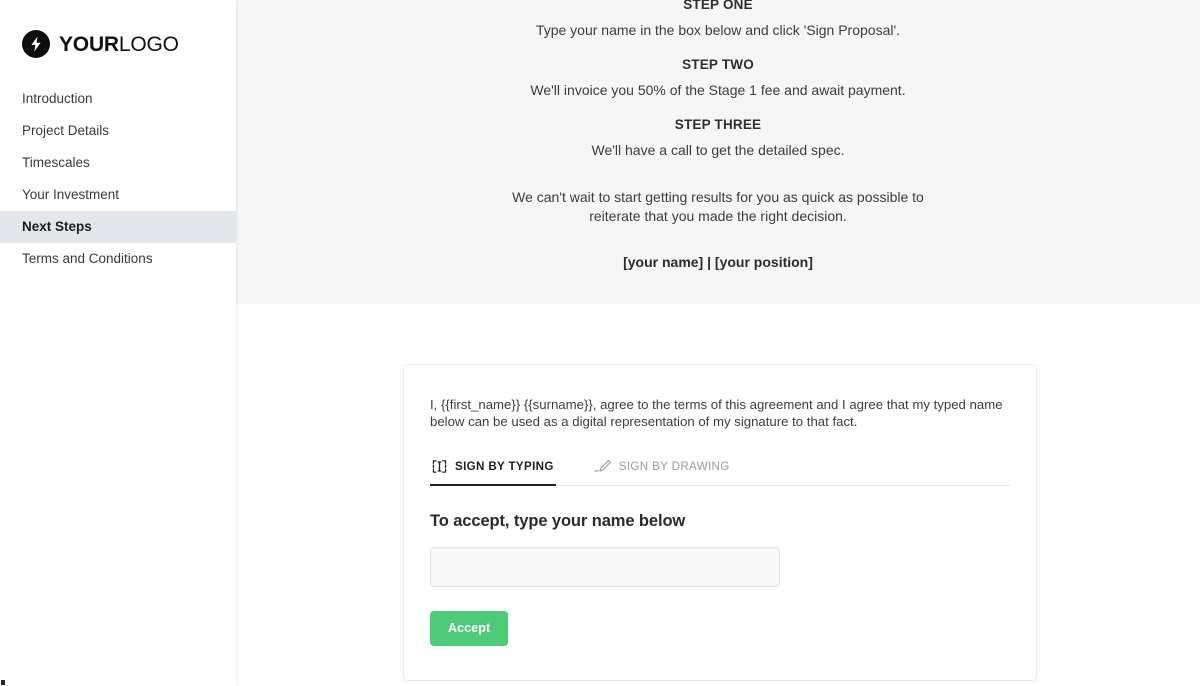  What do you see at coordinates (718, 262) in the screenshot?
I see `signoff-line: [your name] | [your position]` at bounding box center [718, 262].